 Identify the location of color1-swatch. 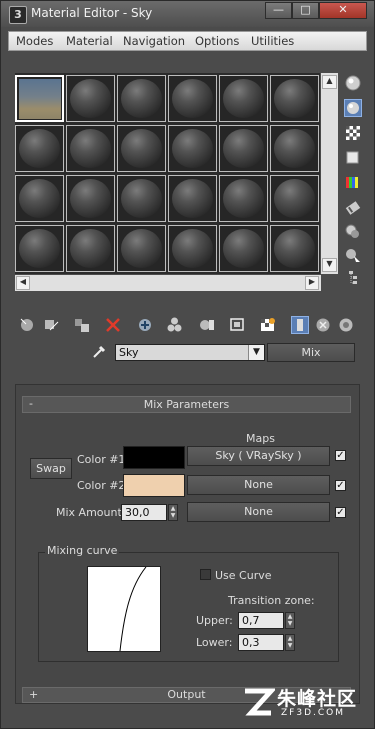
(154, 457).